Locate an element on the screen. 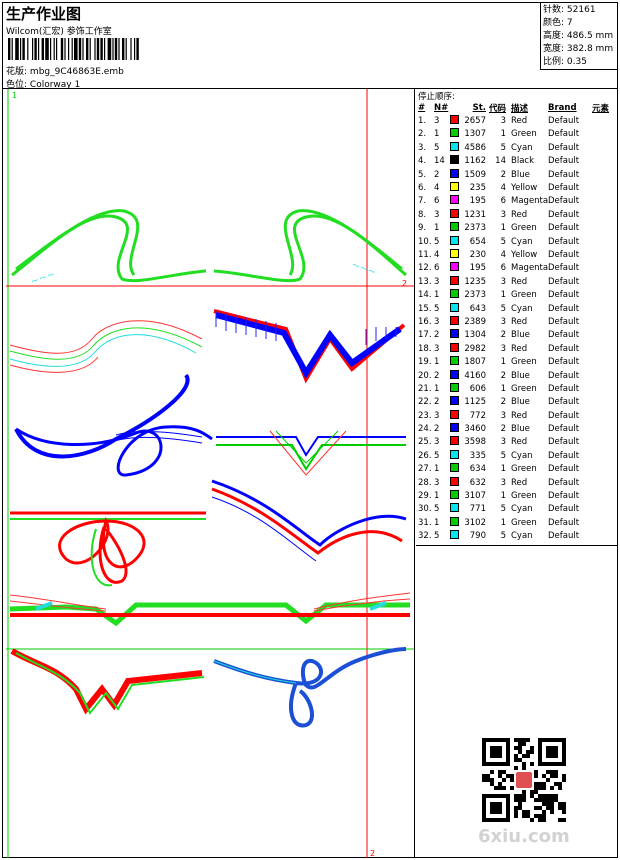  row-code: 14 is located at coordinates (500, 161).